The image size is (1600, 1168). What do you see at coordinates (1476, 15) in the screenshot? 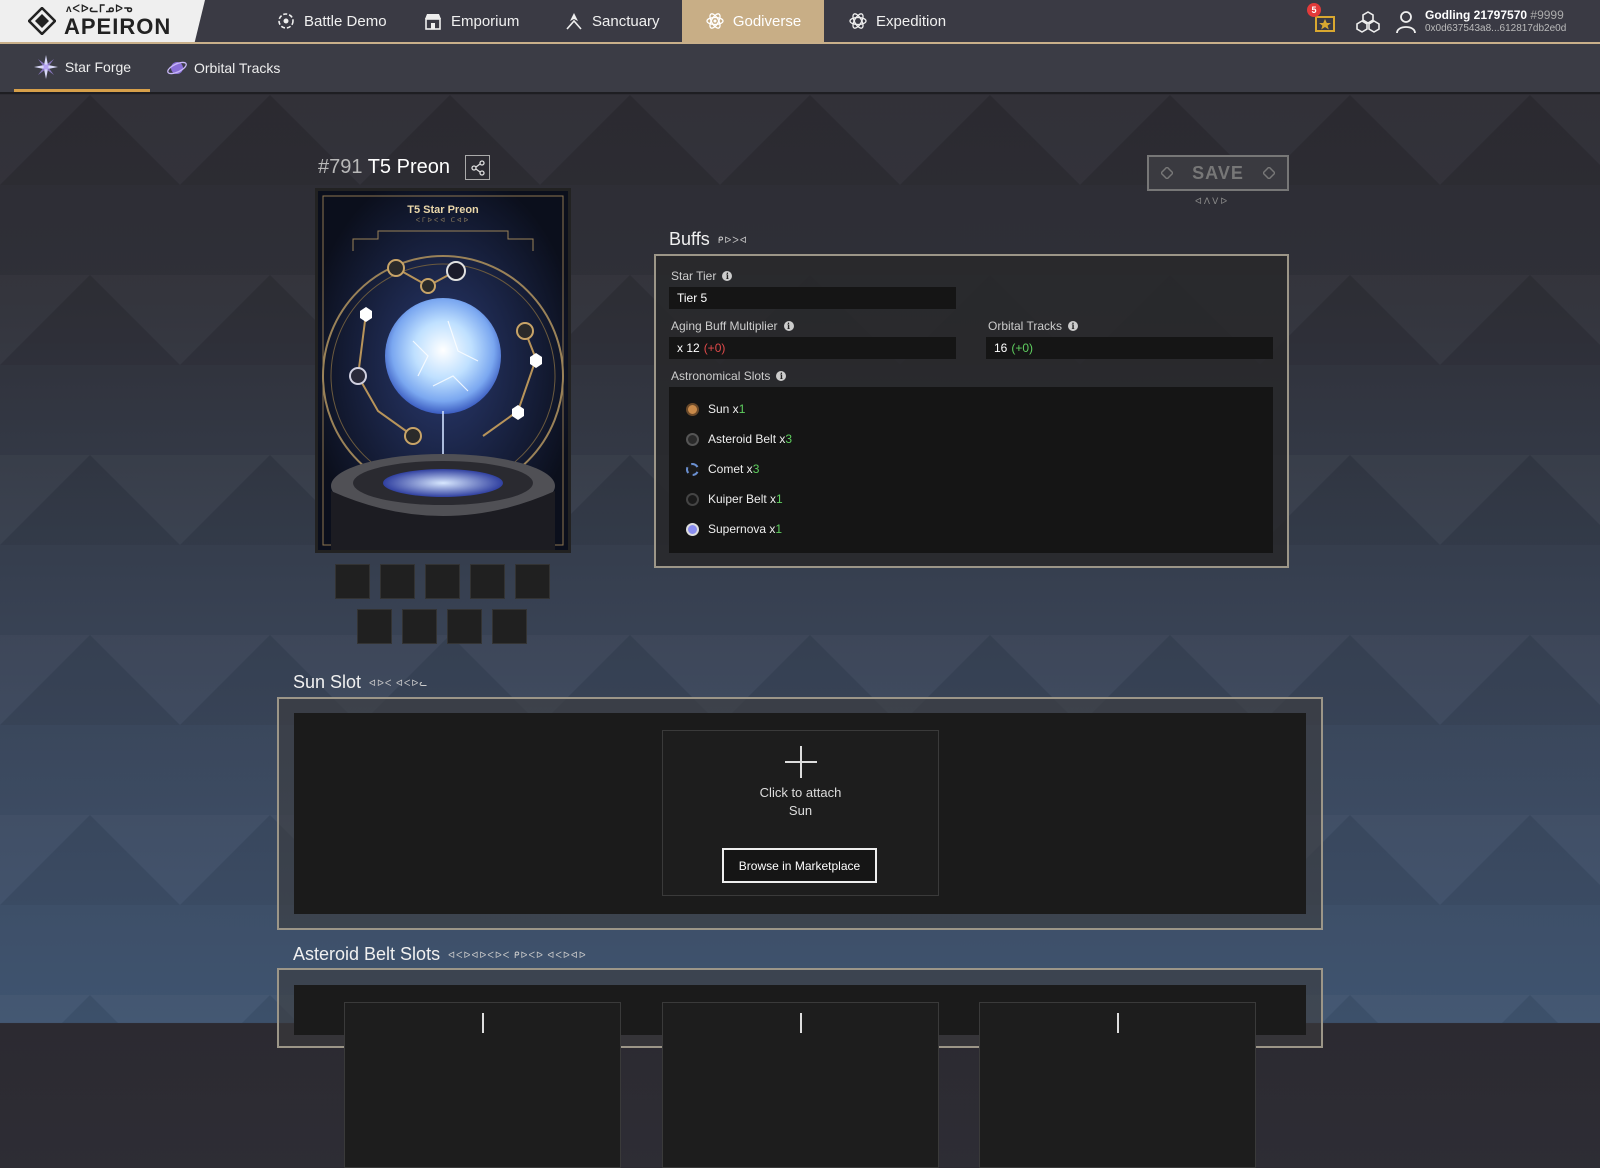
I see `user-name-text: Godling 21797570` at bounding box center [1476, 15].